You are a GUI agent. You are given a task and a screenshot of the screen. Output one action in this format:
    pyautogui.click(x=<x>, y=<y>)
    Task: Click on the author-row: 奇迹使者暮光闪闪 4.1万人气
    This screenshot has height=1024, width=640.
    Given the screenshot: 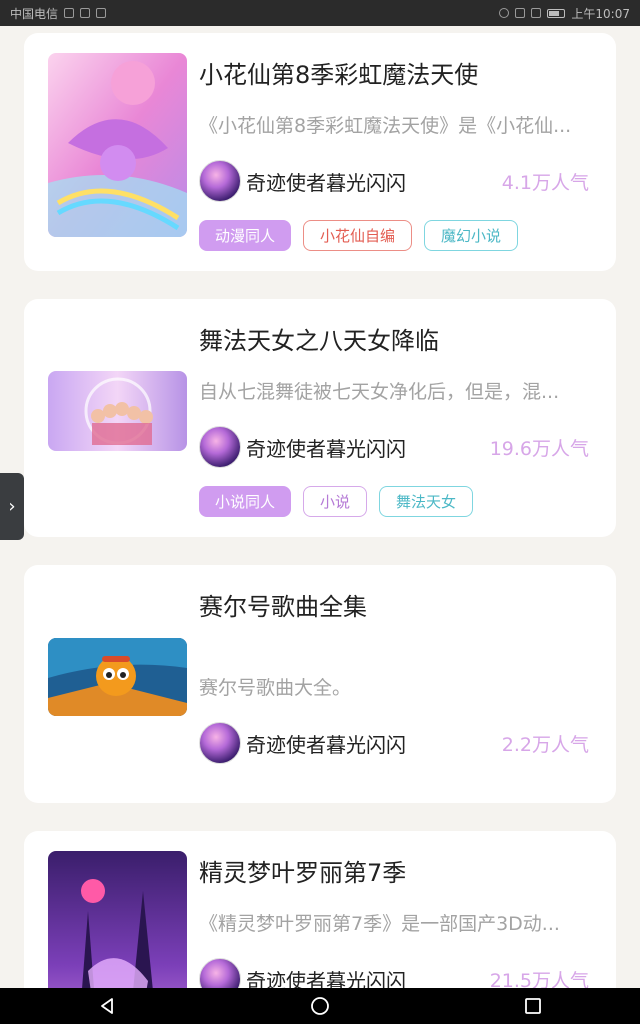 What is the action you would take?
    pyautogui.click(x=394, y=181)
    